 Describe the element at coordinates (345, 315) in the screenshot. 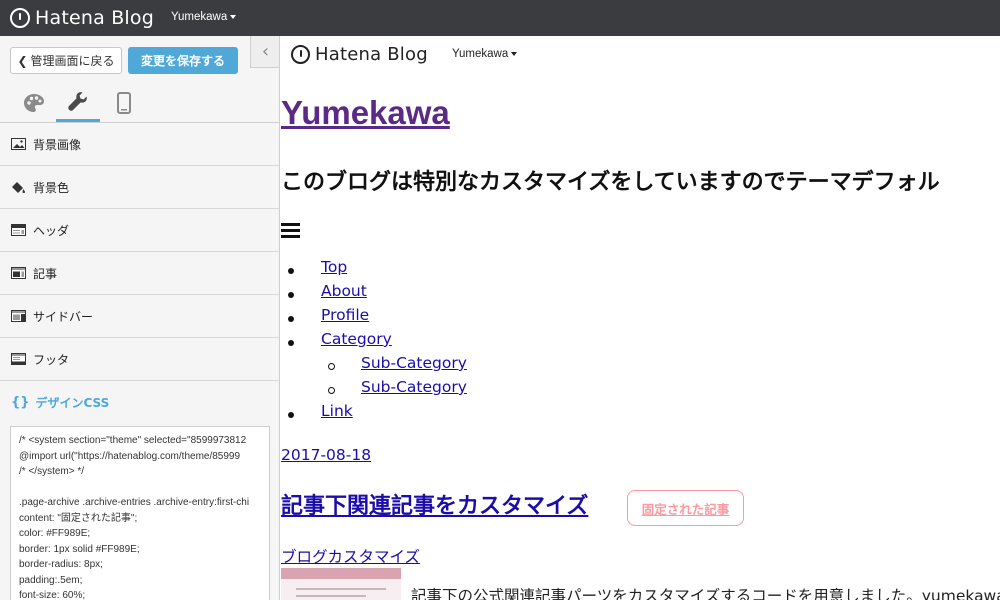

I see `nav-link-profile: Profile` at that location.